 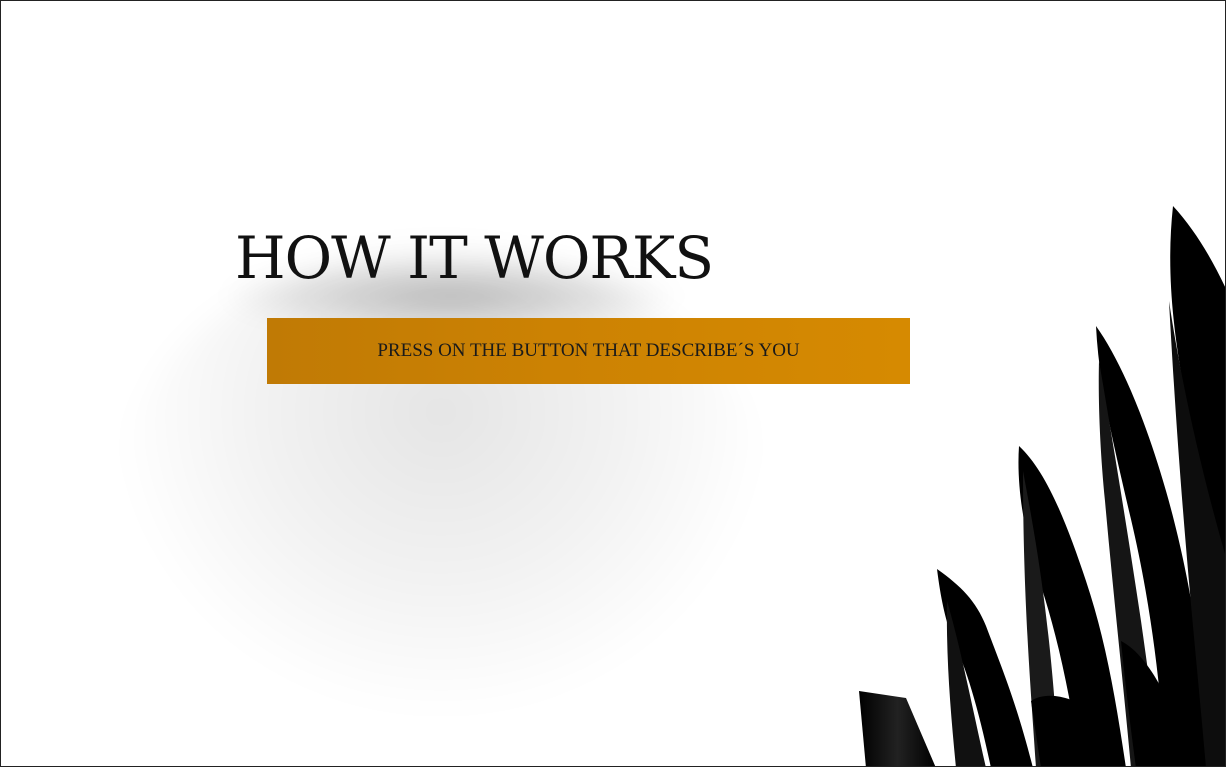 I want to click on describe-you-button-label: PRESS ON THE BUTTON THAT DESCRIBE´S YOU, so click(x=588, y=350).